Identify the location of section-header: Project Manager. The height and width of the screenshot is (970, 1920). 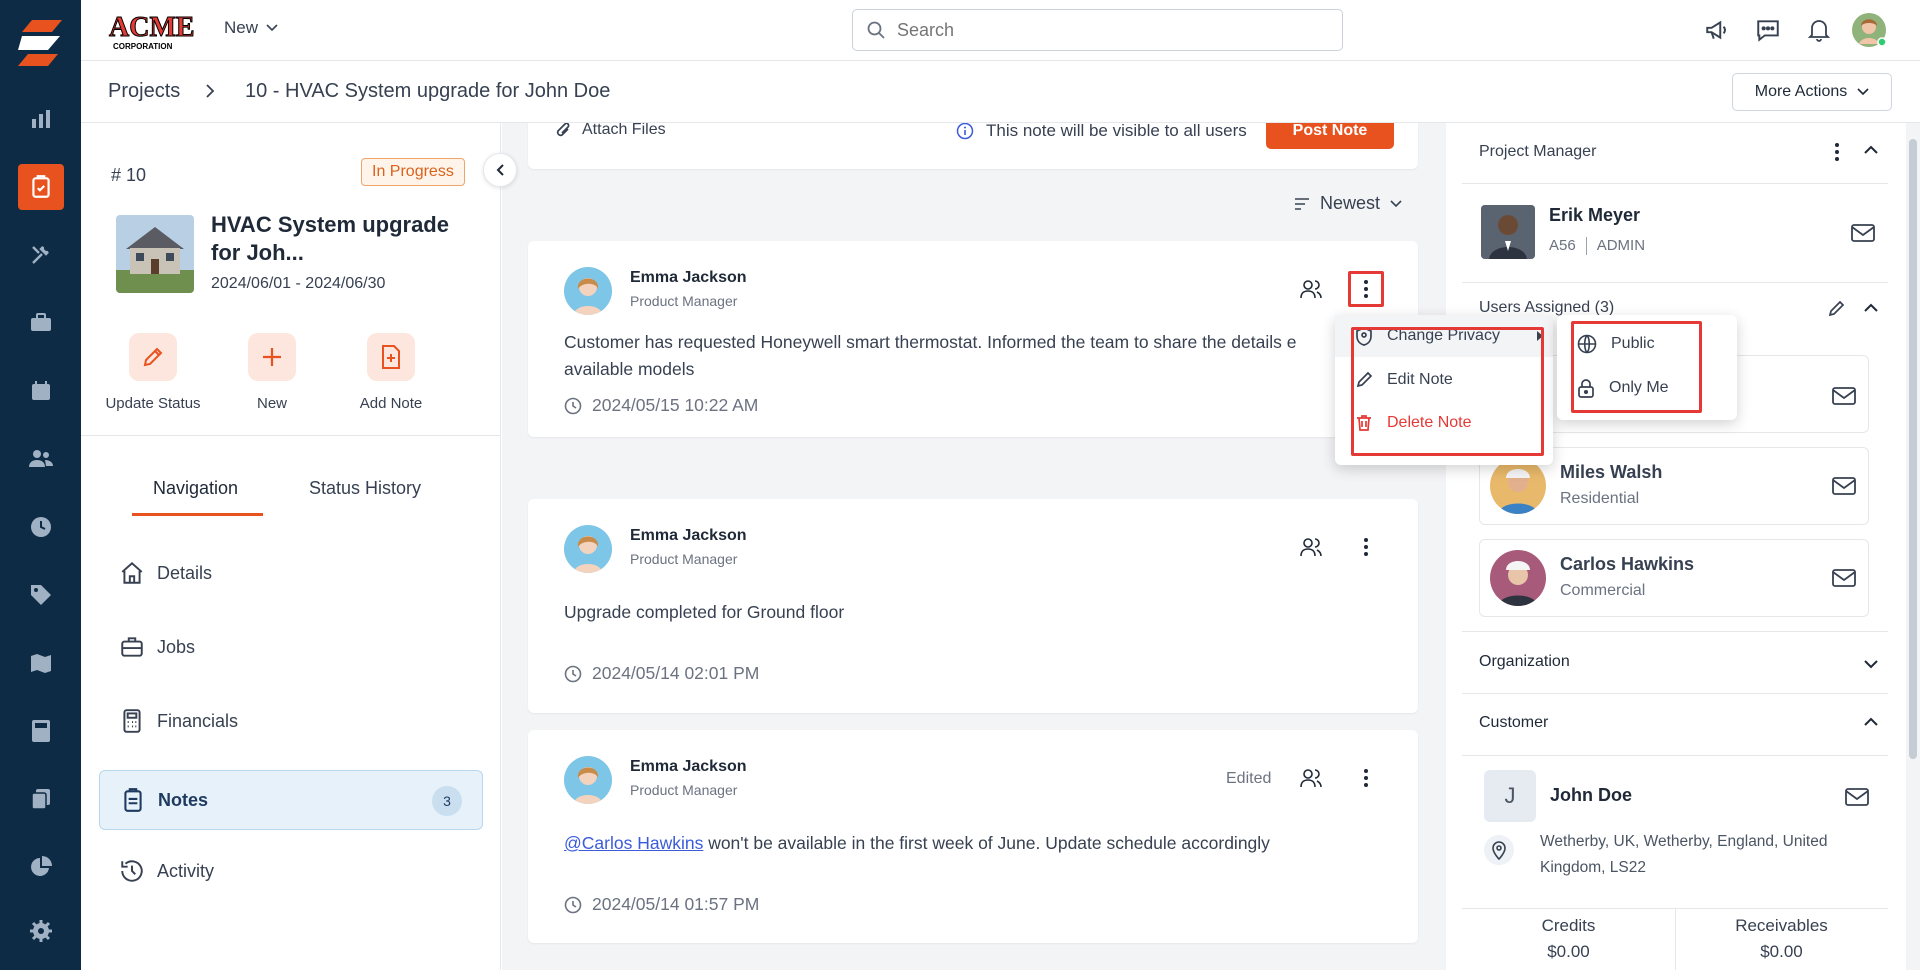
(1538, 151).